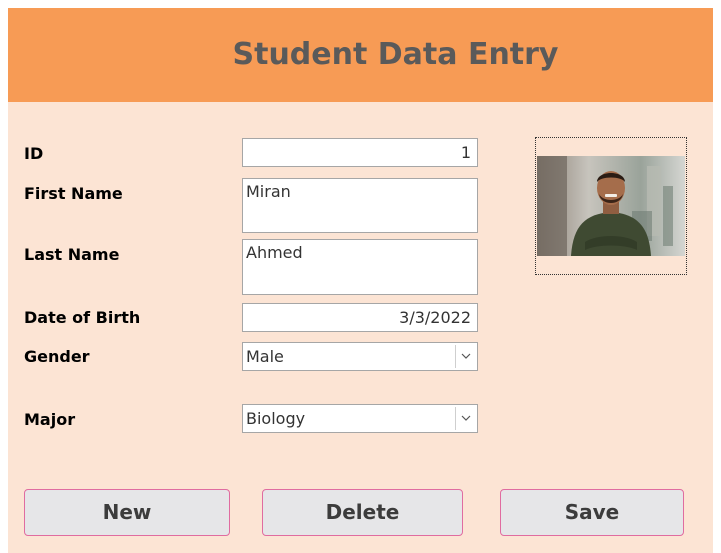  What do you see at coordinates (72, 254) in the screenshot?
I see `last-name-label: Last Name` at bounding box center [72, 254].